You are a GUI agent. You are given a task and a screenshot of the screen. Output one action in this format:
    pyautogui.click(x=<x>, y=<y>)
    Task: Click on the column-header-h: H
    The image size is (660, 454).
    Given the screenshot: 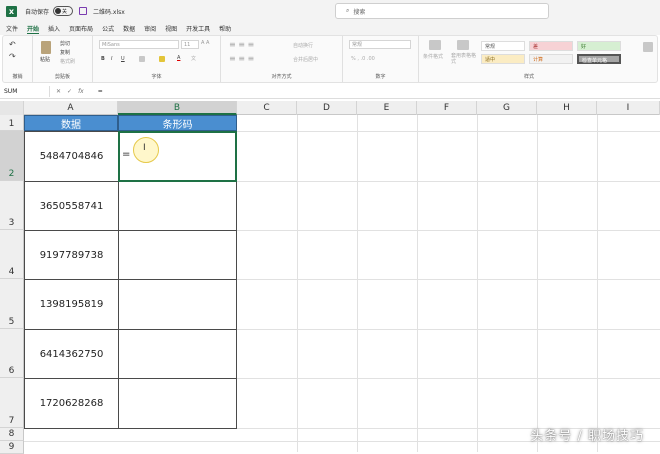 What is the action you would take?
    pyautogui.click(x=567, y=108)
    